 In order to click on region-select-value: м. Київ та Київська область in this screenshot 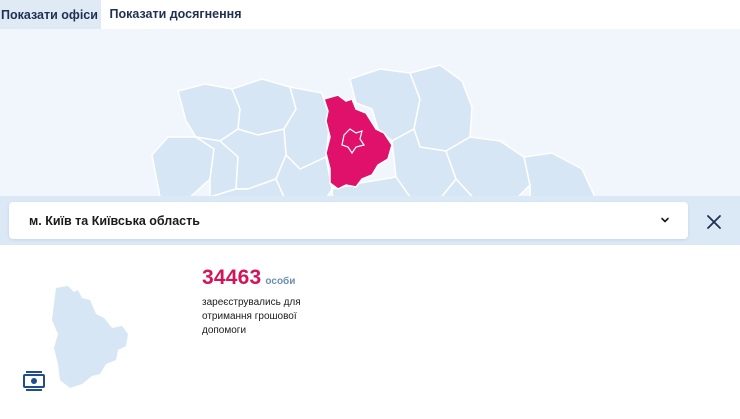, I will do `click(114, 220)`.